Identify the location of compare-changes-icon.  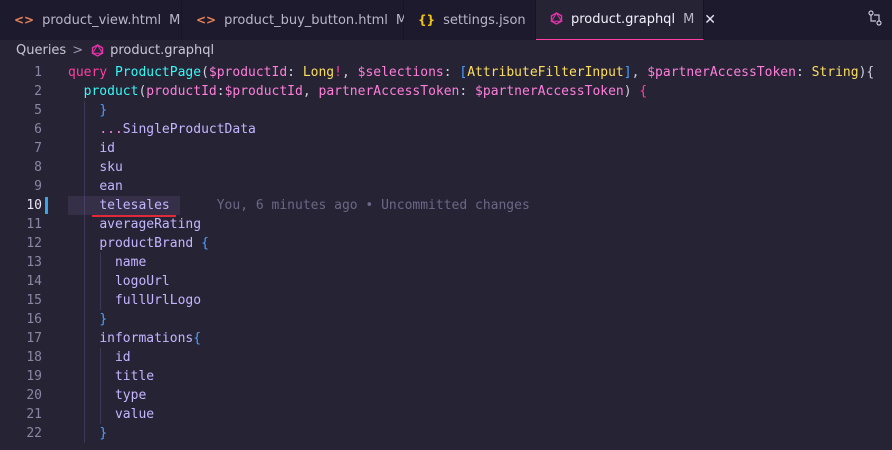
(875, 18).